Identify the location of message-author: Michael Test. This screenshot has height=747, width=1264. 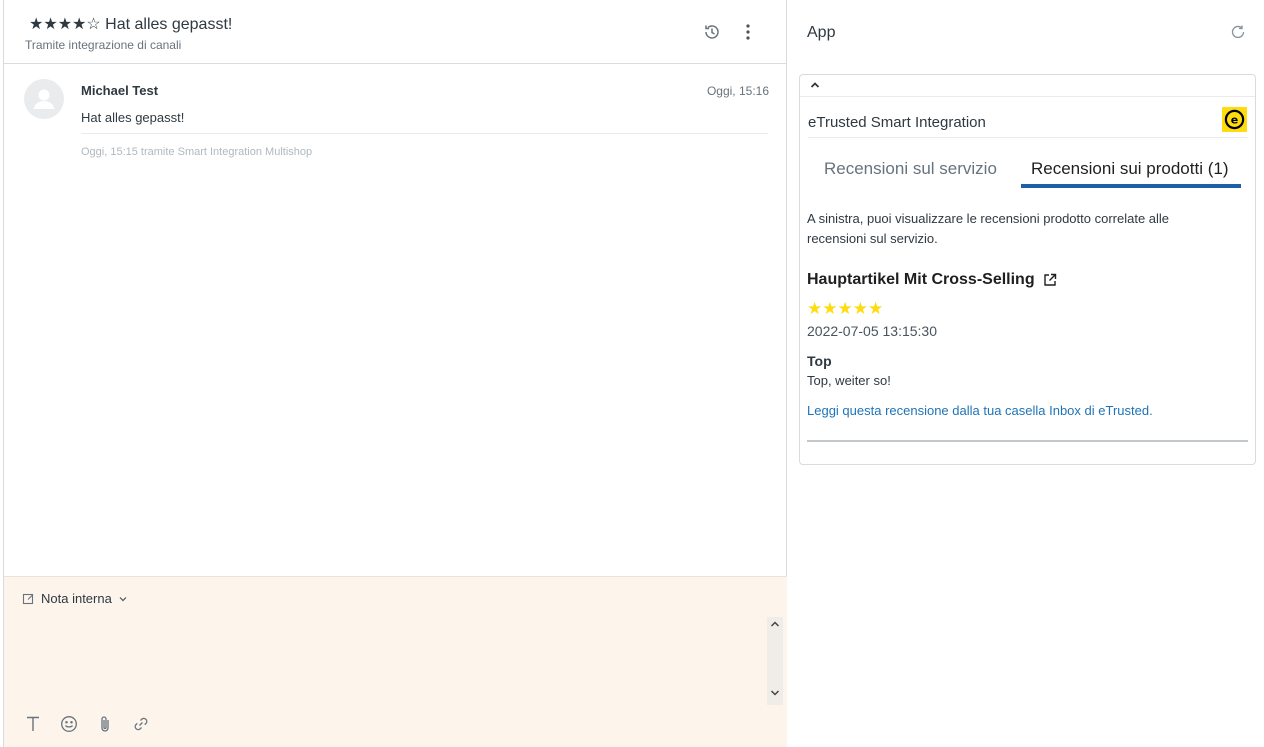
(119, 90).